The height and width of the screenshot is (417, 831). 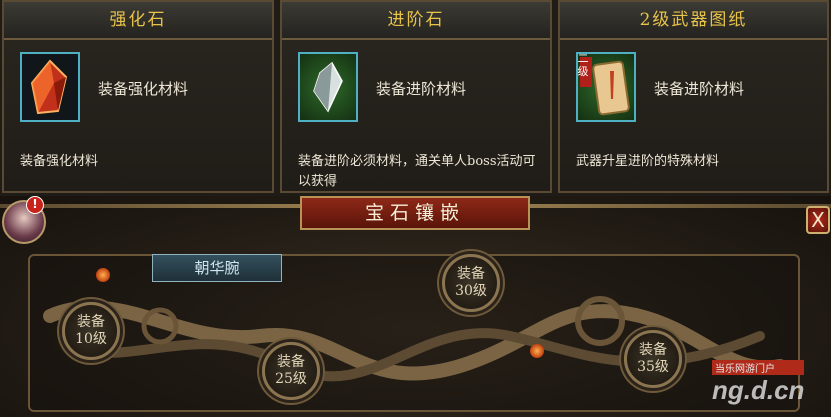 What do you see at coordinates (50, 87) in the screenshot?
I see `red-crystal-icon` at bounding box center [50, 87].